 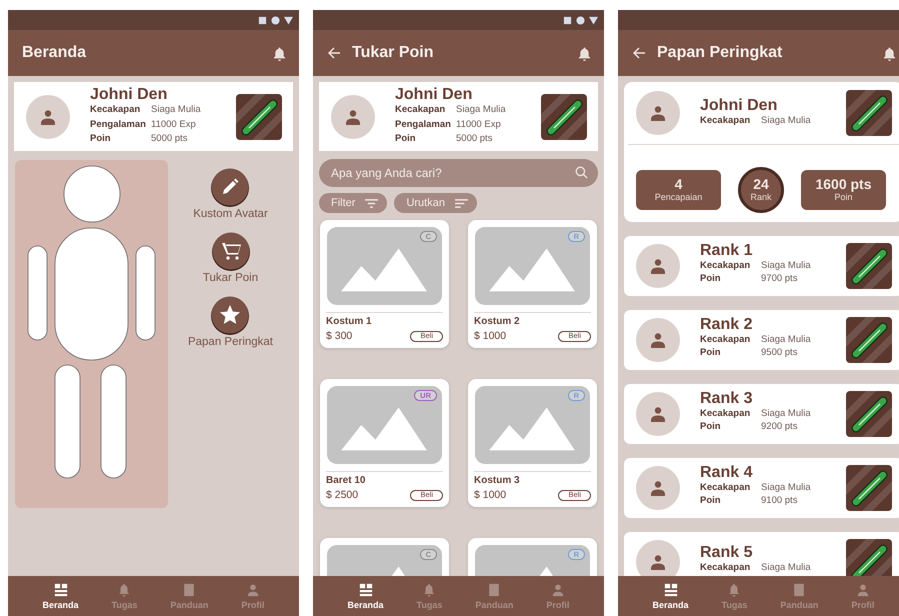 I want to click on pencil-icon, so click(x=230, y=187).